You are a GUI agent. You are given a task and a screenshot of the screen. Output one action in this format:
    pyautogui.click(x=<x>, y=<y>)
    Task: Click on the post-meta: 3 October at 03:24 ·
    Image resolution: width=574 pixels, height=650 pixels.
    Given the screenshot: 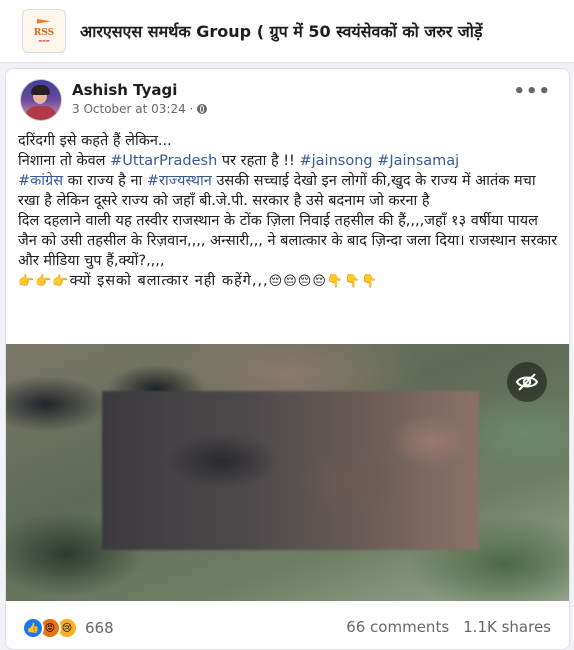 What is the action you would take?
    pyautogui.click(x=140, y=109)
    